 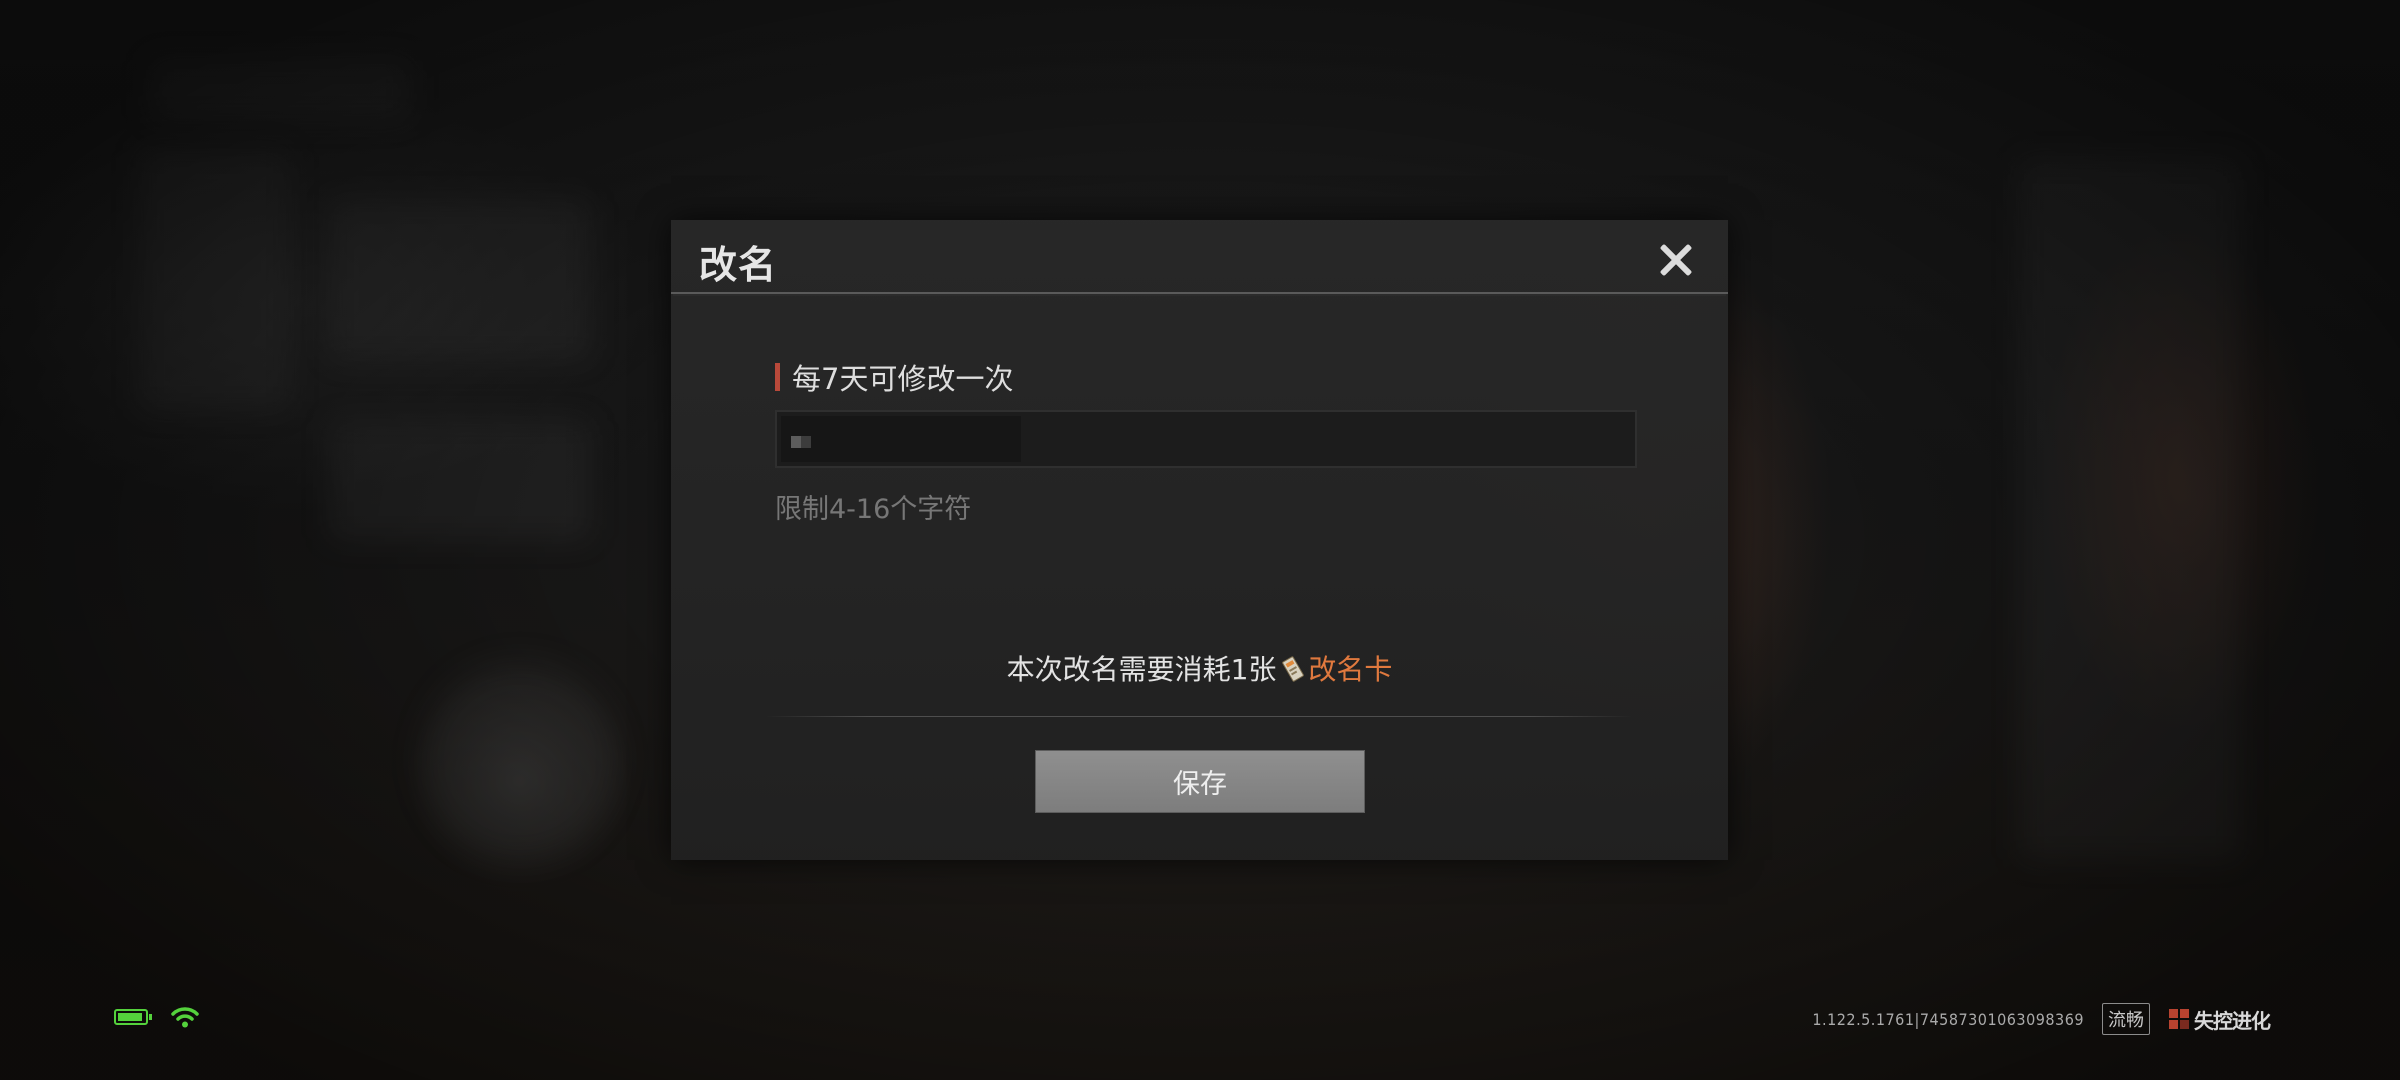 What do you see at coordinates (1350, 669) in the screenshot?
I see `rename-card-link: 改名卡` at bounding box center [1350, 669].